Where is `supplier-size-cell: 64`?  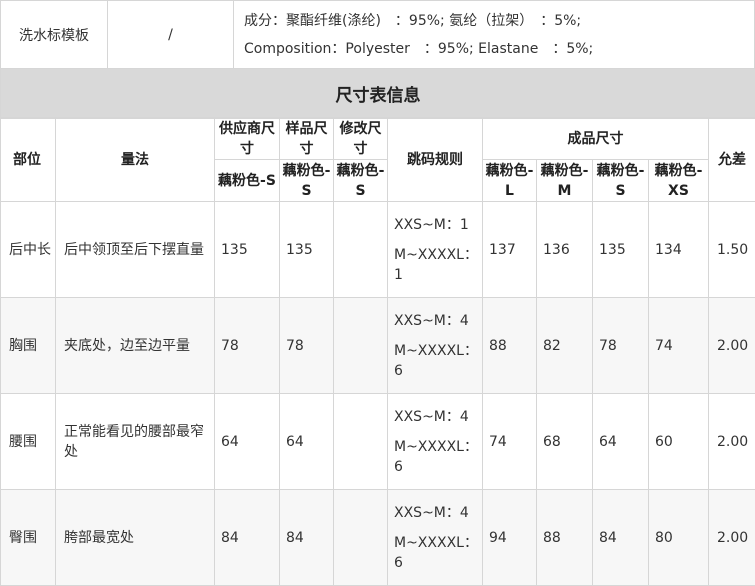
supplier-size-cell: 64 is located at coordinates (247, 442).